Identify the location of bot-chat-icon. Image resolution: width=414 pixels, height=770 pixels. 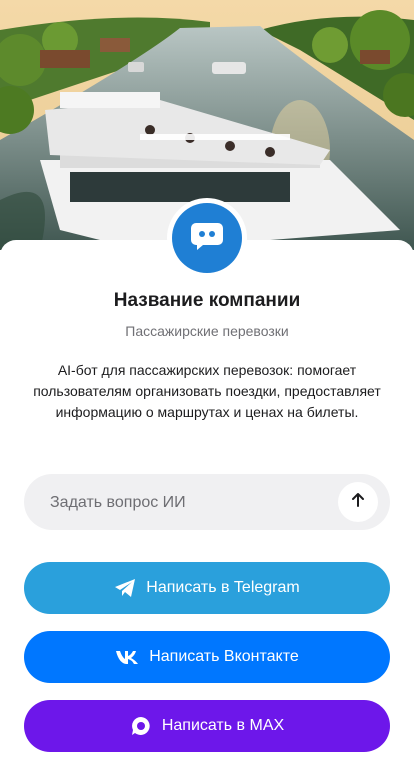
(207, 238).